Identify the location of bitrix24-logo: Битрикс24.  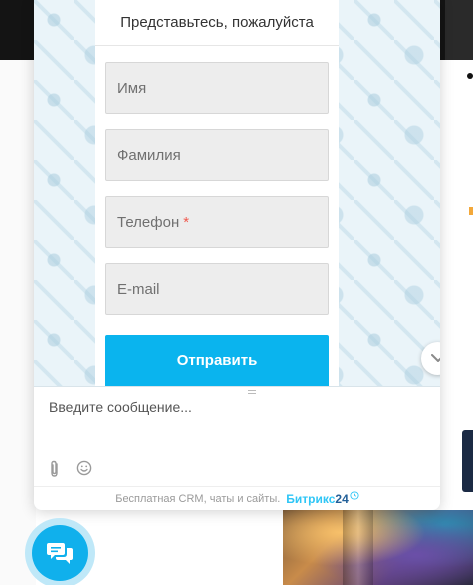
(317, 499).